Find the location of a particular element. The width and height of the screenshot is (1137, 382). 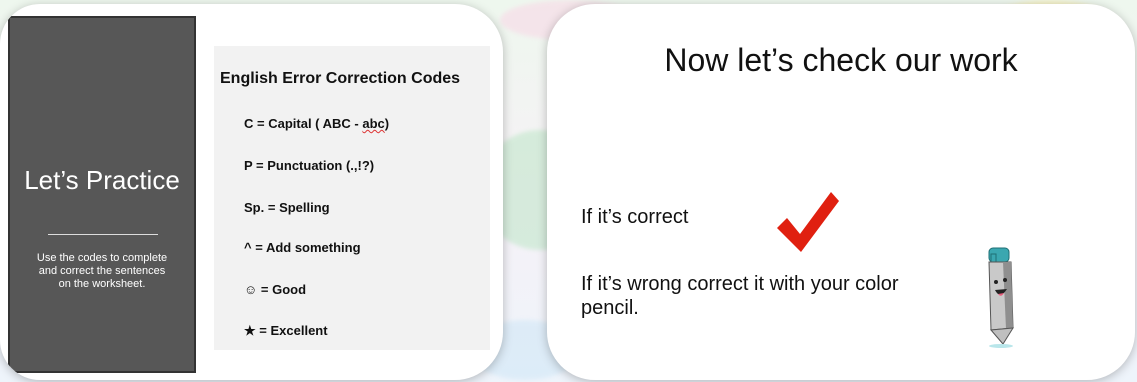

code-symbol: ★ = is located at coordinates (255, 330).